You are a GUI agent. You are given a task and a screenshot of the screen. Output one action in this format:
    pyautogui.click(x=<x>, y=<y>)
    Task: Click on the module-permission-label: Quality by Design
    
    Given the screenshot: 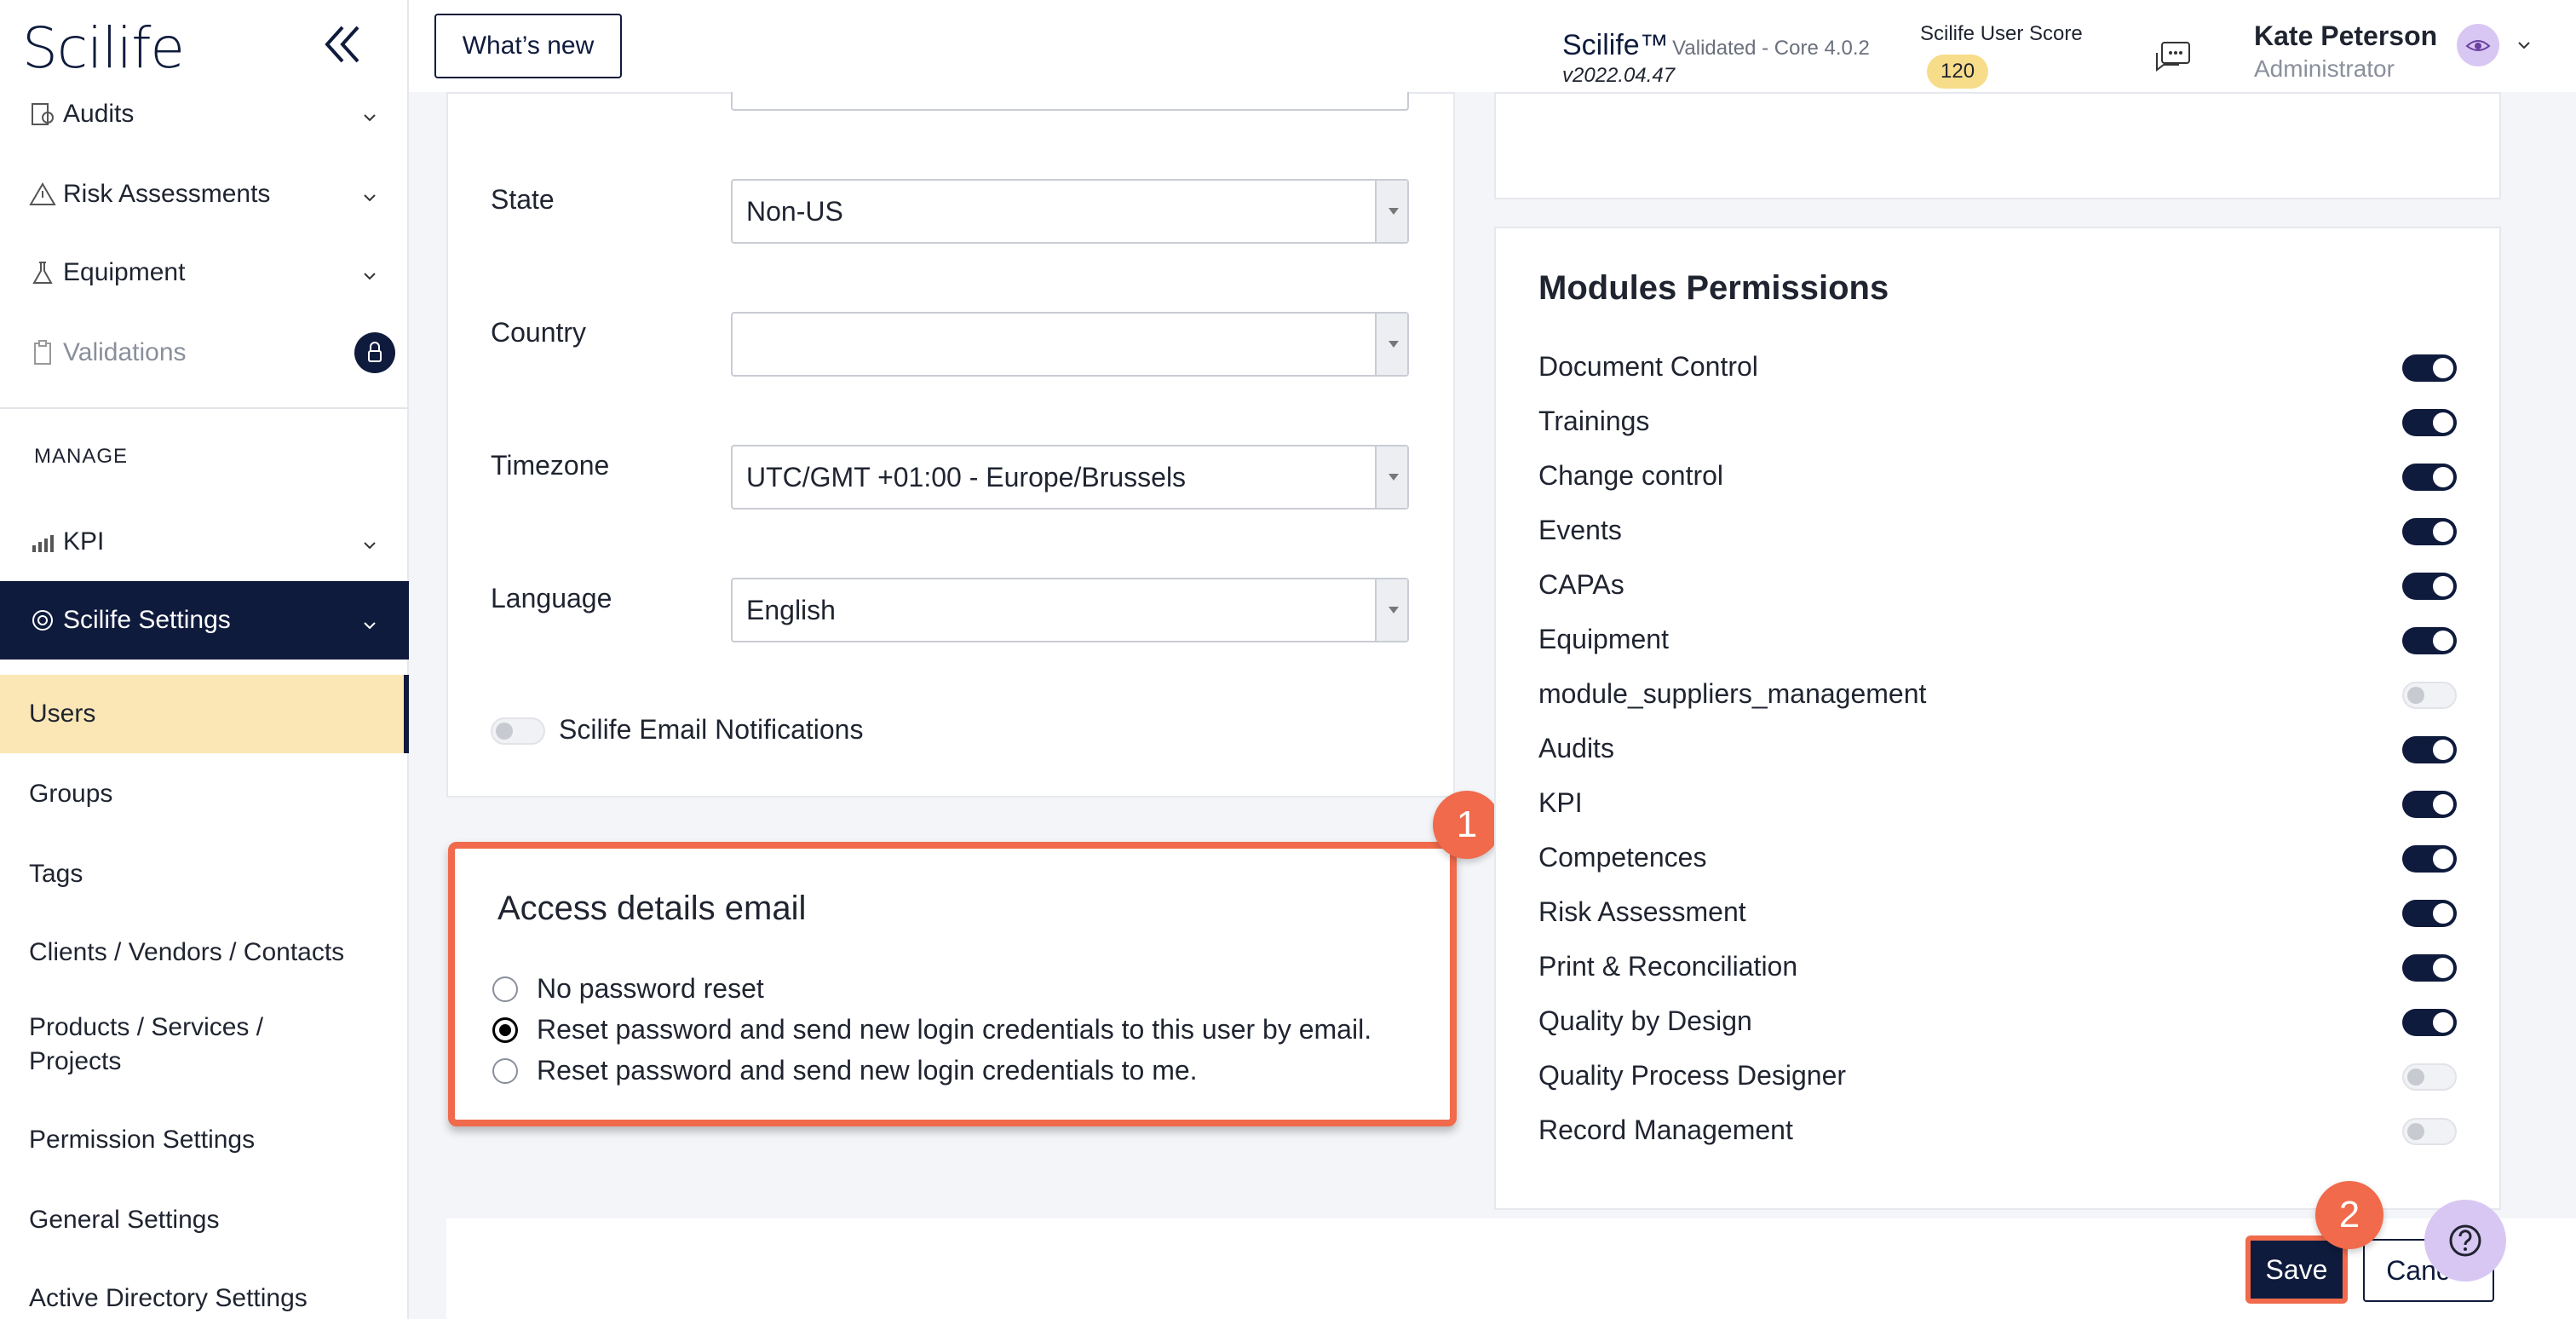 What is the action you would take?
    pyautogui.click(x=1645, y=1021)
    